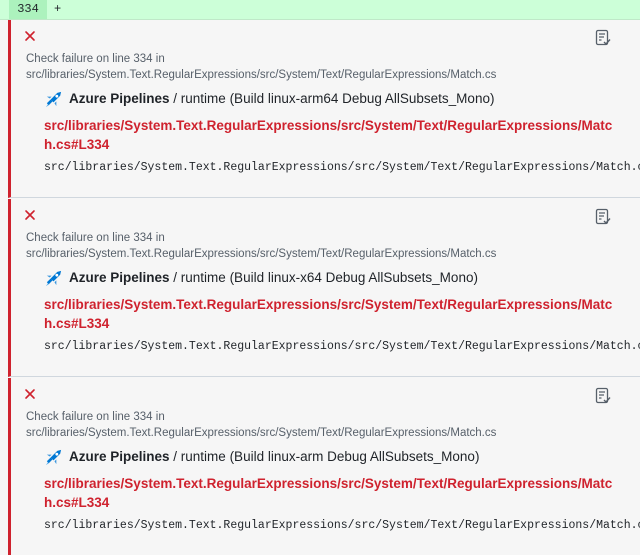  What do you see at coordinates (320, 10) in the screenshot?
I see `diff-added-line: 334 +` at bounding box center [320, 10].